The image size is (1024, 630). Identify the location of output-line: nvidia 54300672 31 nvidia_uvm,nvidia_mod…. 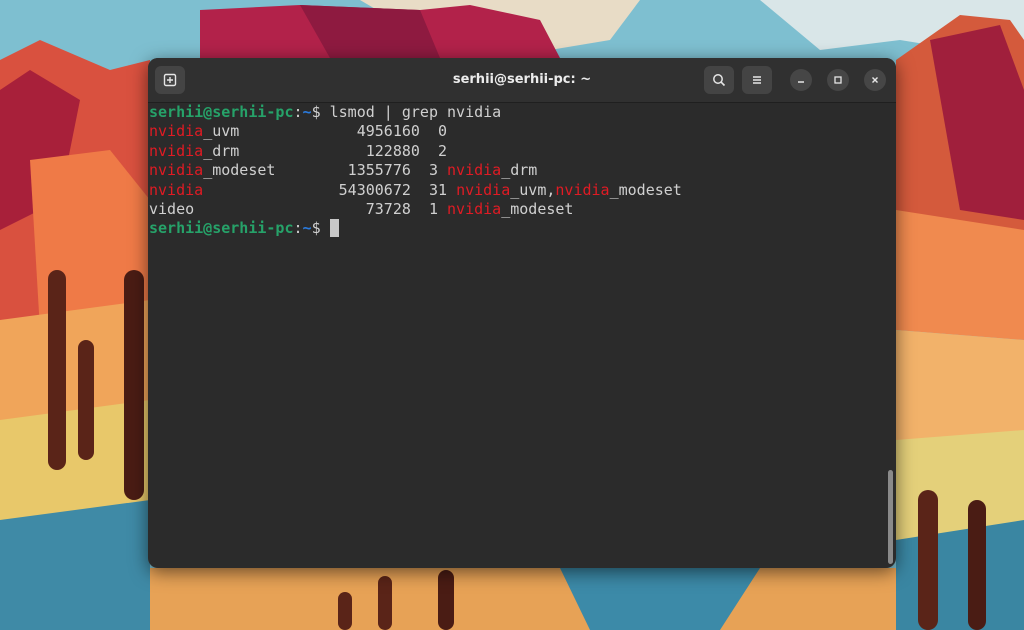
(522, 190).